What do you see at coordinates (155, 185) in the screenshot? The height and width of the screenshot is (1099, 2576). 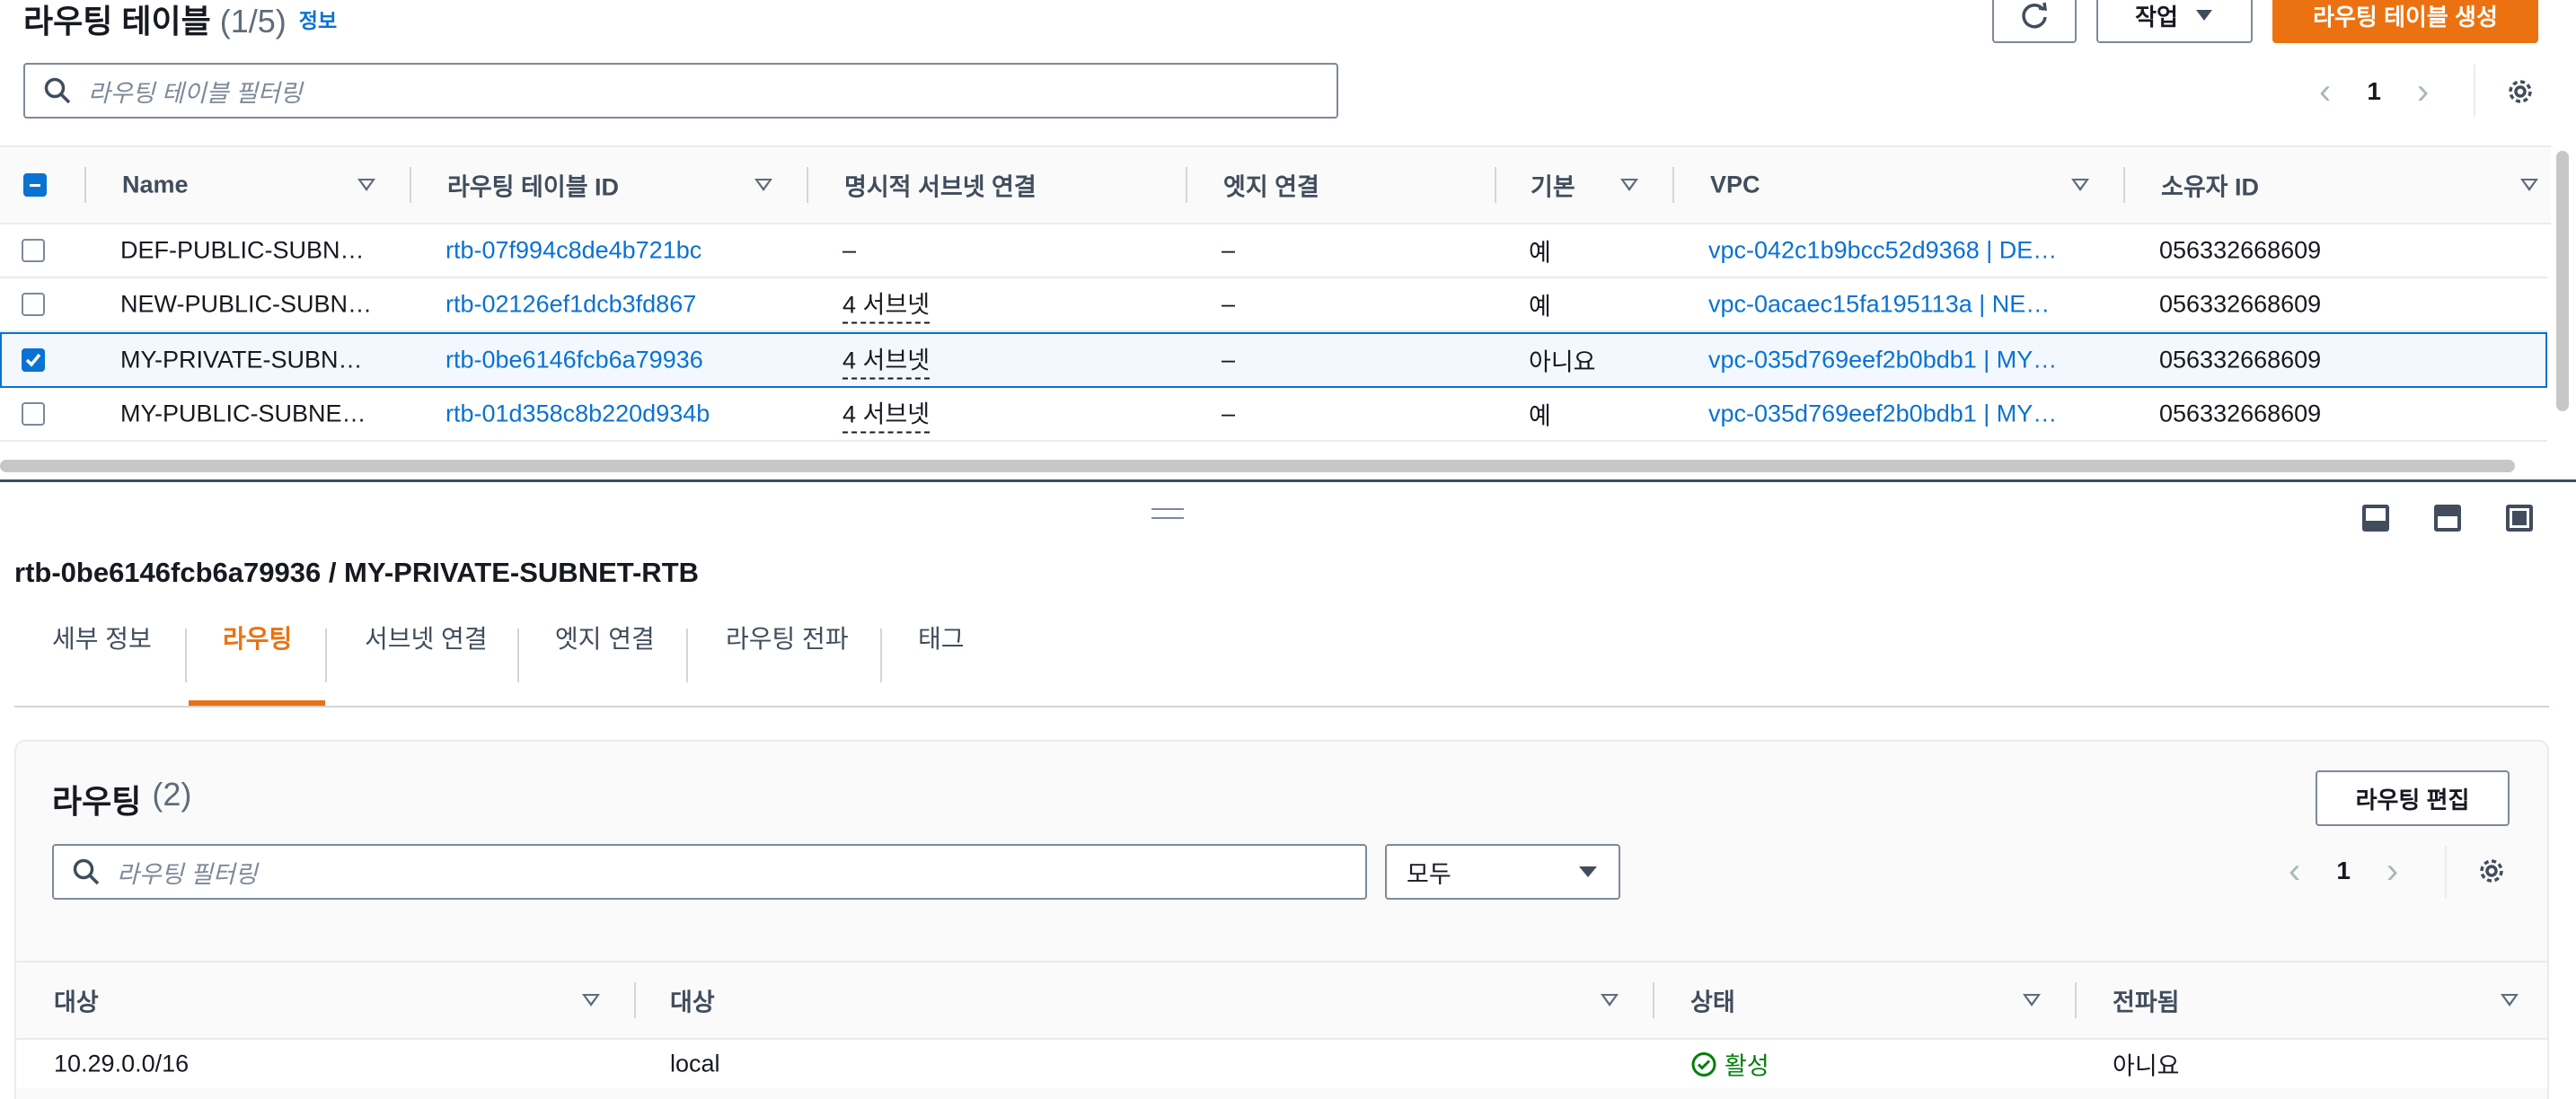 I see `column-header-name: Name` at bounding box center [155, 185].